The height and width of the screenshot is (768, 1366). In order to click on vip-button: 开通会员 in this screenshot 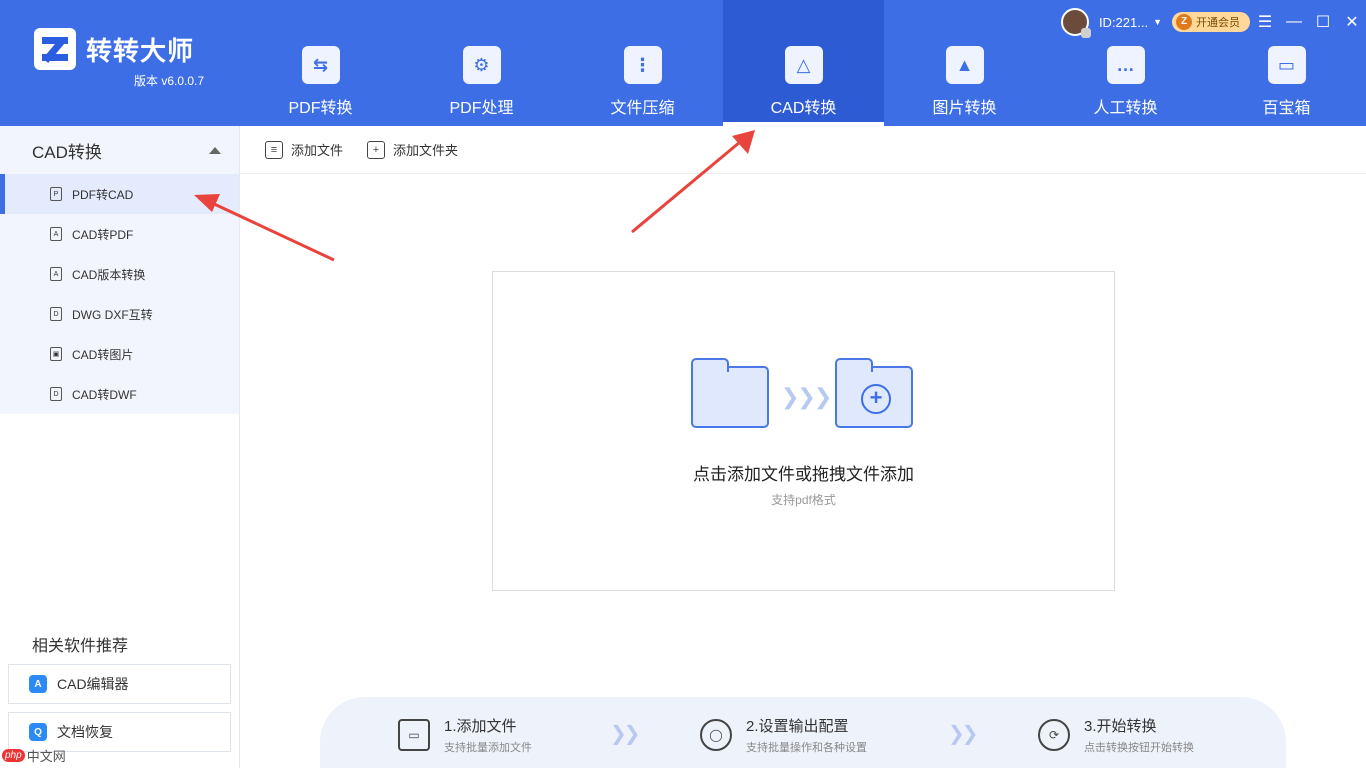, I will do `click(1211, 22)`.